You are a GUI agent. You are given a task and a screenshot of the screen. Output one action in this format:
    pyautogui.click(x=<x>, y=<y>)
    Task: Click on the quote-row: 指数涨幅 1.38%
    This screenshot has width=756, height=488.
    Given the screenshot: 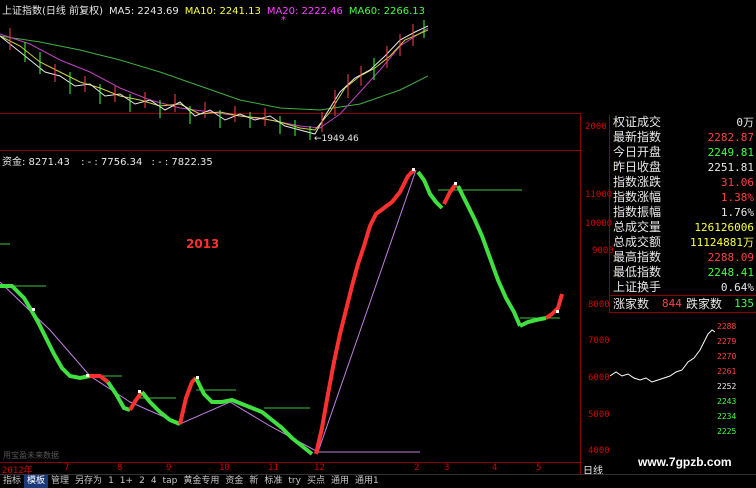 What is the action you would take?
    pyautogui.click(x=683, y=197)
    